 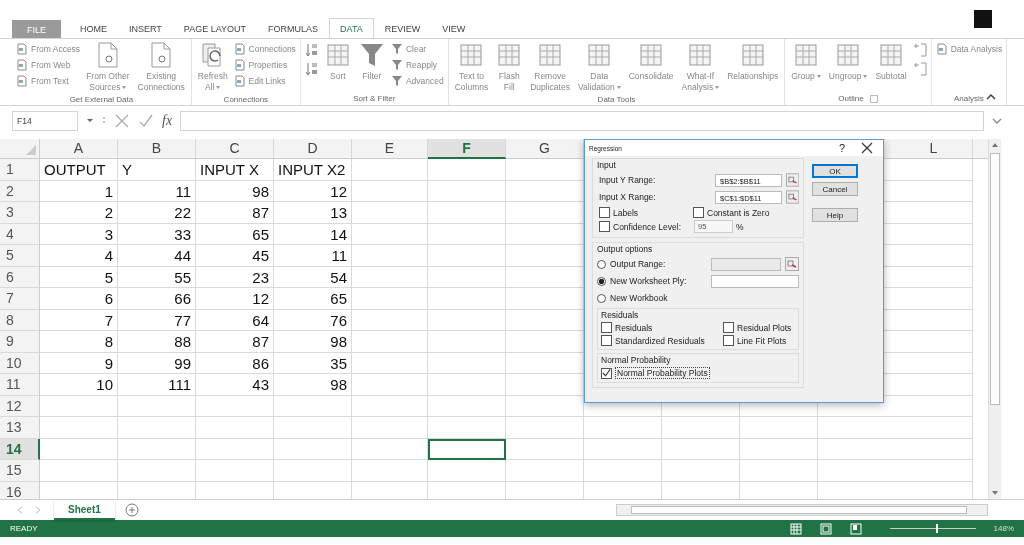 What do you see at coordinates (20, 385) in the screenshot?
I see `row-header: 11` at bounding box center [20, 385].